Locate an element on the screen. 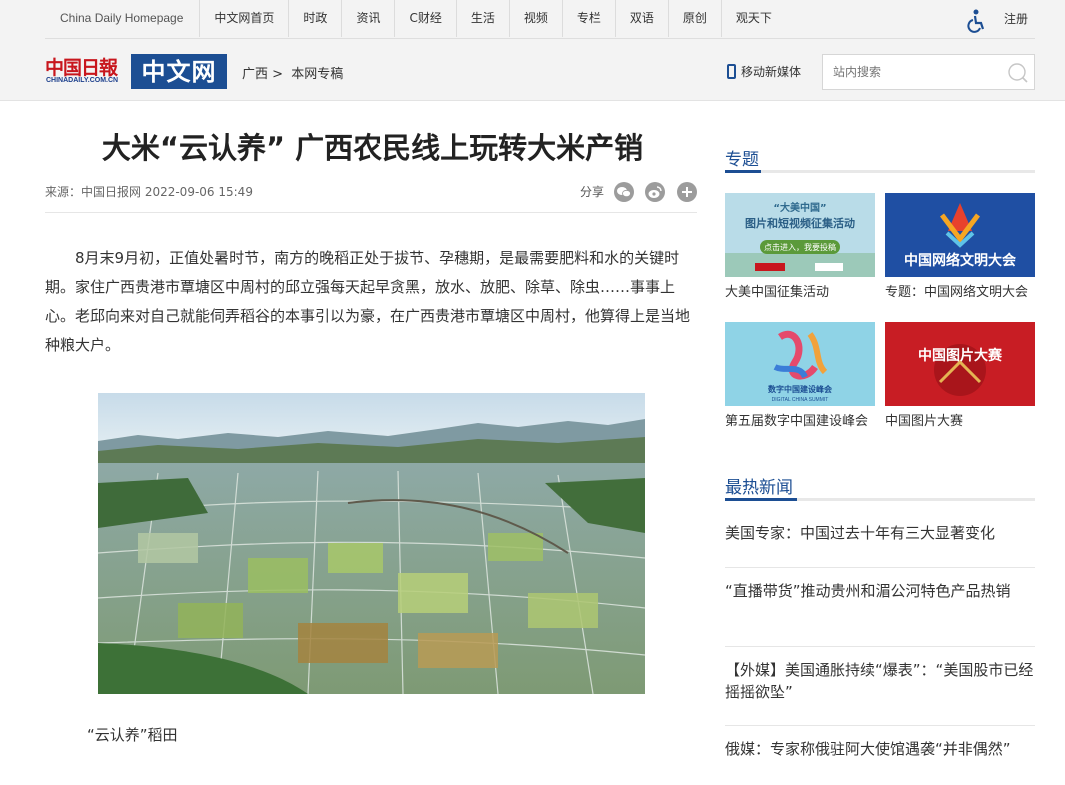  photo-contest-img-text: 中国图片大赛 is located at coordinates (960, 355).